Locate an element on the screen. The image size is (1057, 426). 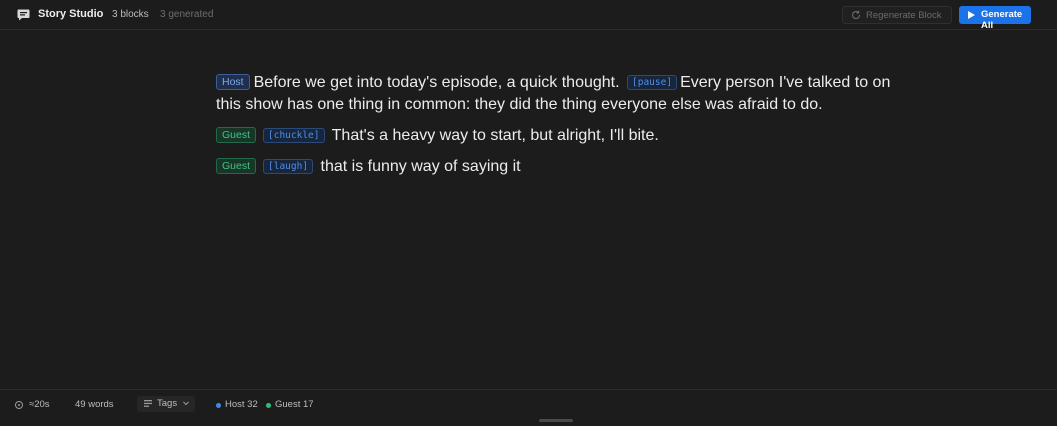
audio-tag: [pause] is located at coordinates (652, 82).